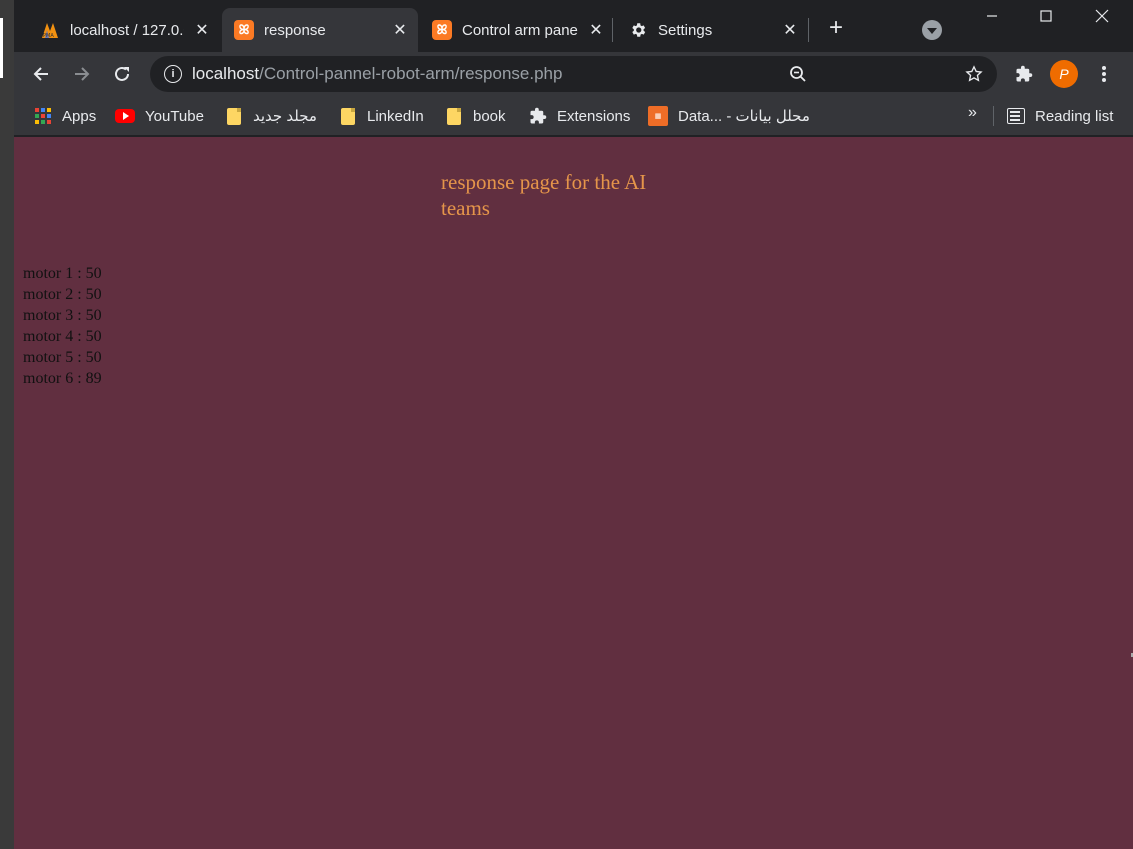 Image resolution: width=1133 pixels, height=849 pixels. I want to click on arrow-left-icon, so click(40, 74).